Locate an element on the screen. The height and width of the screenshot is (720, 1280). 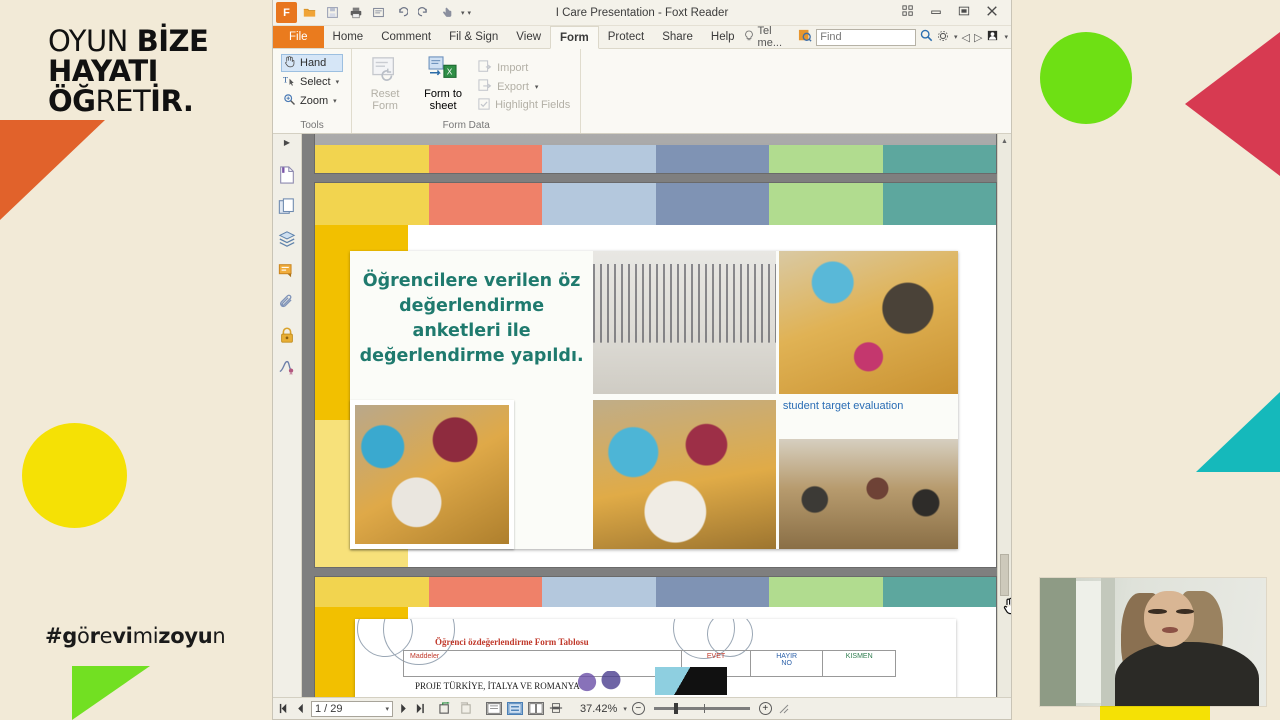
single-page-view-icon is located at coordinates (494, 708).